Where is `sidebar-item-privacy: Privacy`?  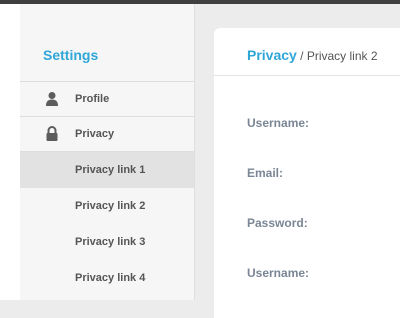 sidebar-item-privacy: Privacy is located at coordinates (107, 134).